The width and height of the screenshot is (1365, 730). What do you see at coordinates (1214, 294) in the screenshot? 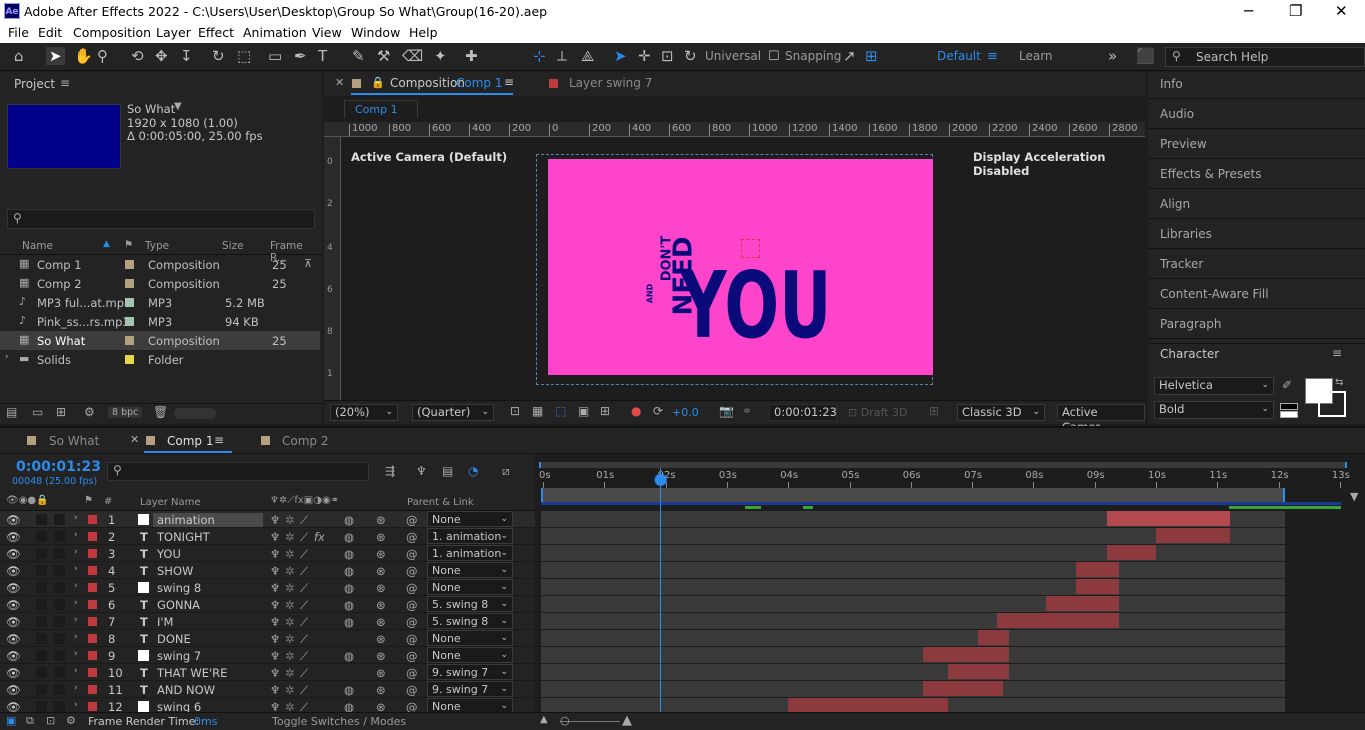
I see `panel-content-aware-fill: Content-Aware Fill` at bounding box center [1214, 294].